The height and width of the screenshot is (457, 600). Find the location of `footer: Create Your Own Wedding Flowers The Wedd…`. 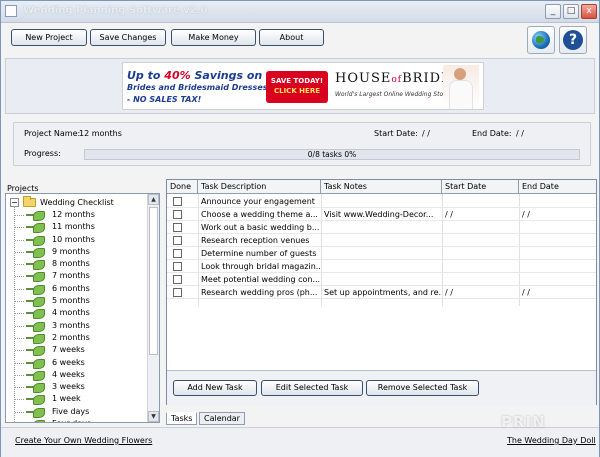

footer: Create Your Own Wedding Flowers The Wedd… is located at coordinates (300, 442).